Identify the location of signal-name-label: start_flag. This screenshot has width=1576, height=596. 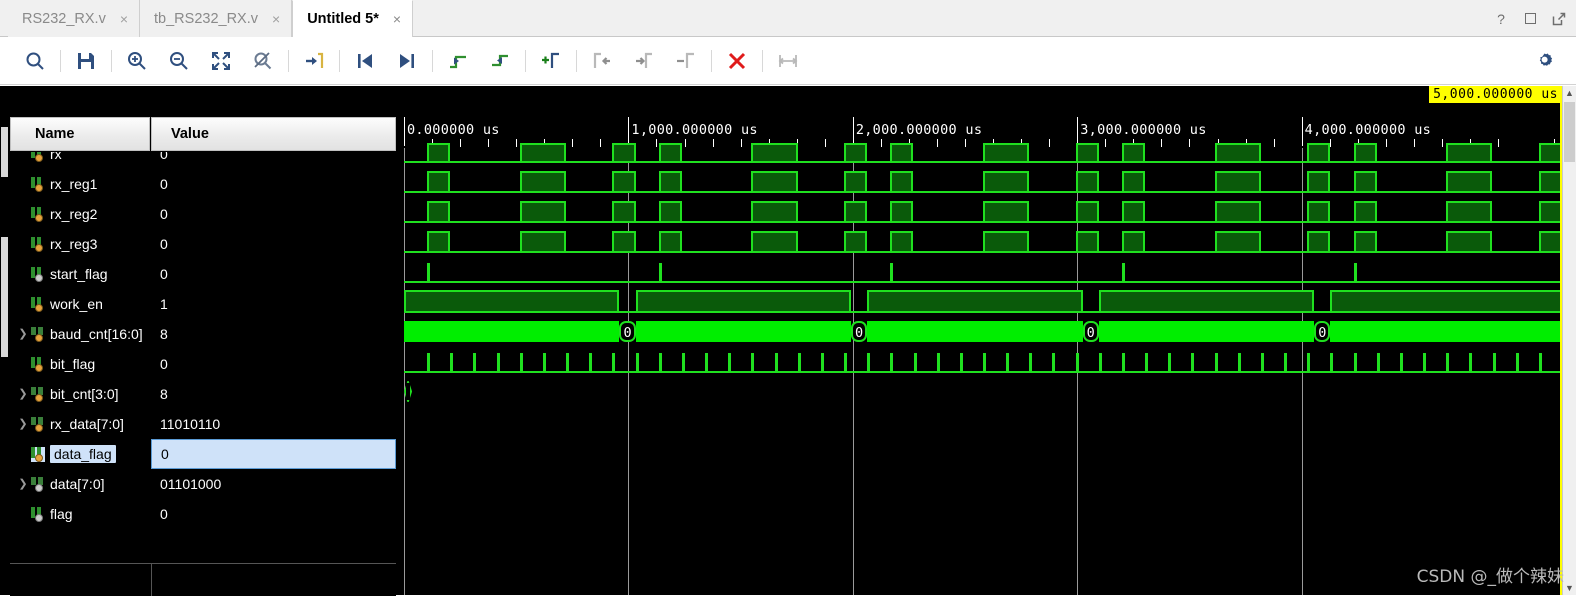
(79, 274).